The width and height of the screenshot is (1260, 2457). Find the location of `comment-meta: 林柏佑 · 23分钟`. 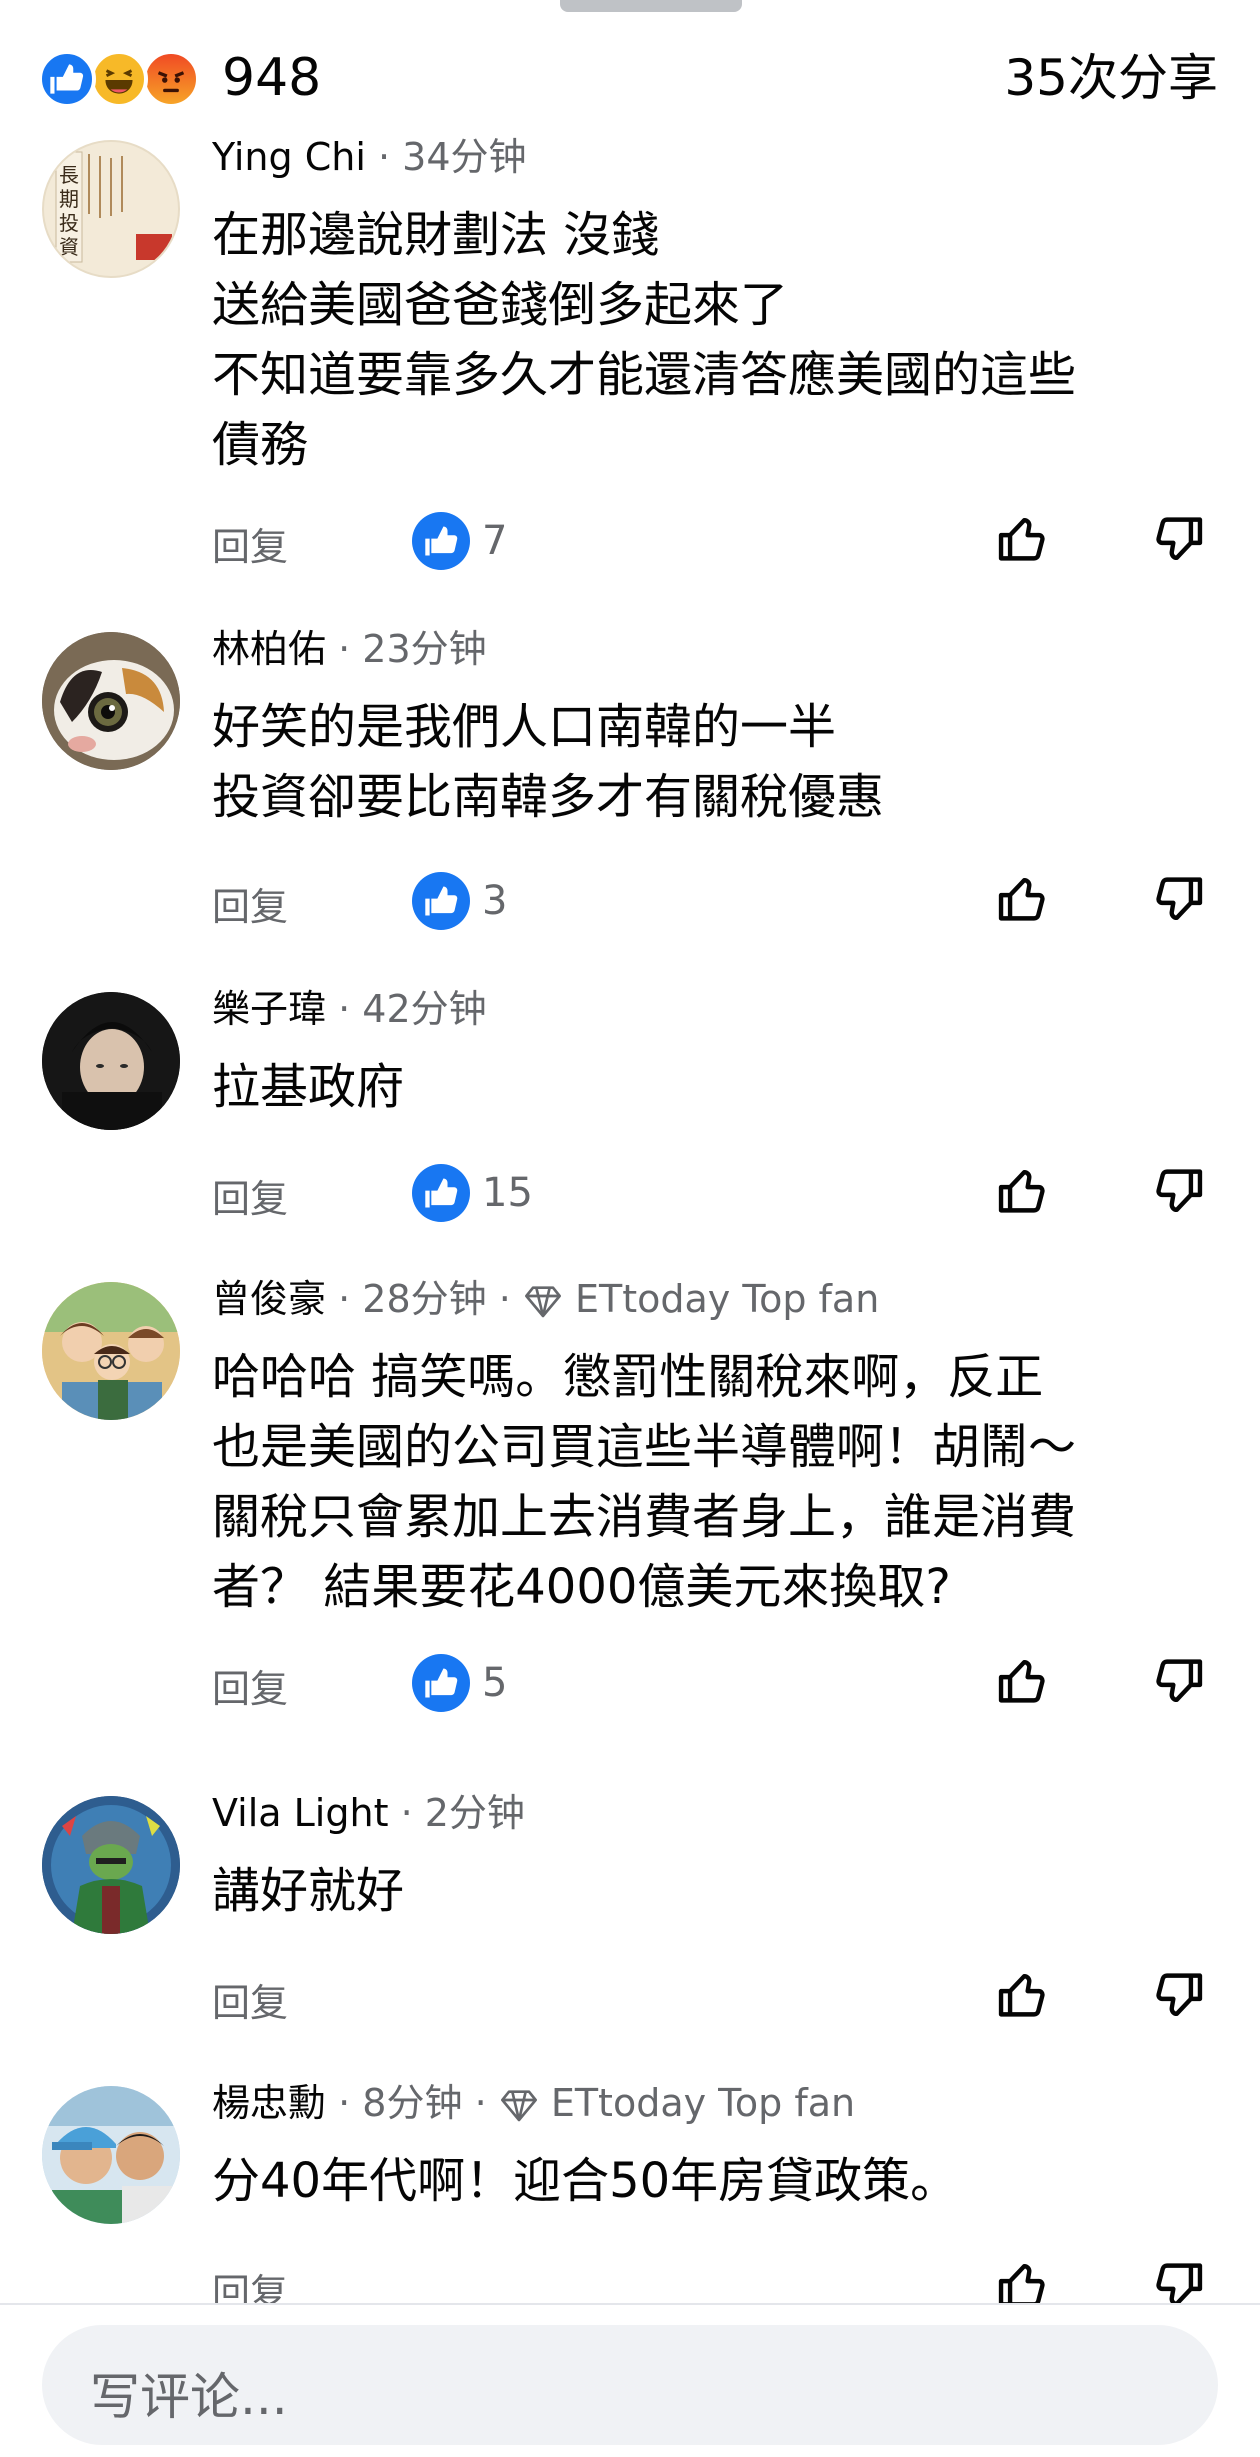

comment-meta: 林柏佑 · 23分钟 is located at coordinates (349, 649).